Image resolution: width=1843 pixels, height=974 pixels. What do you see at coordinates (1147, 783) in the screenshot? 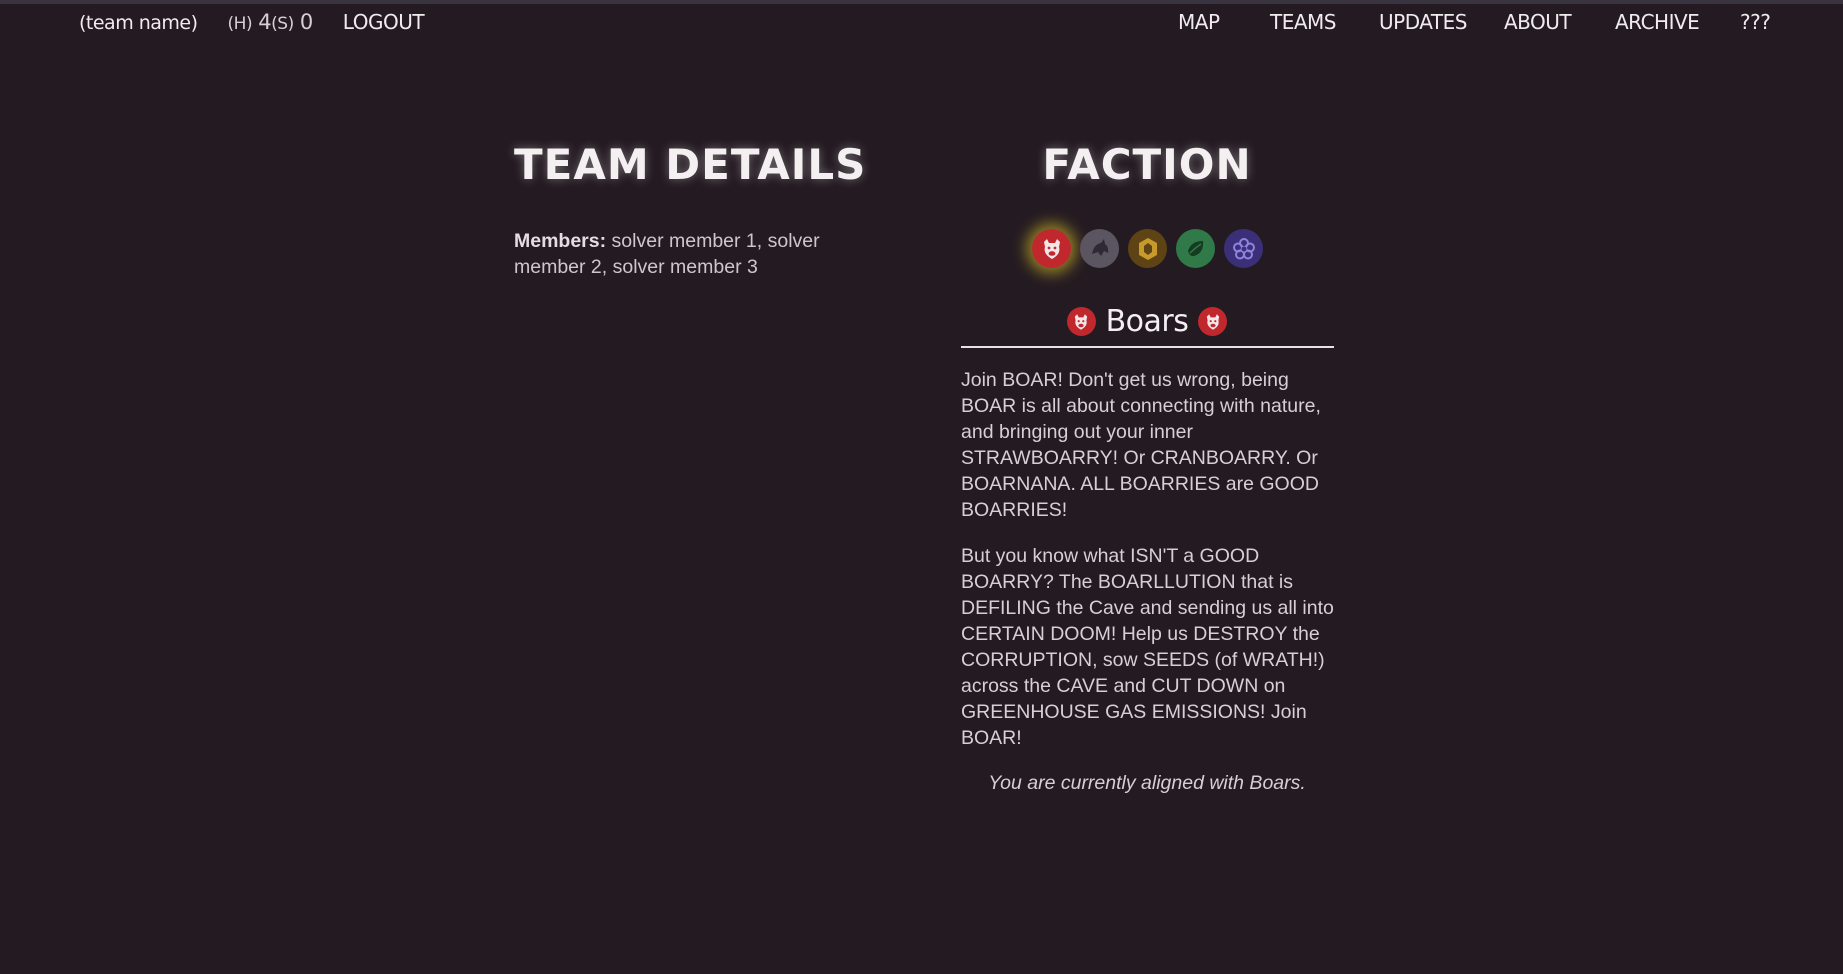
I see `alignment-status: You are currently aligned with Boars.` at bounding box center [1147, 783].